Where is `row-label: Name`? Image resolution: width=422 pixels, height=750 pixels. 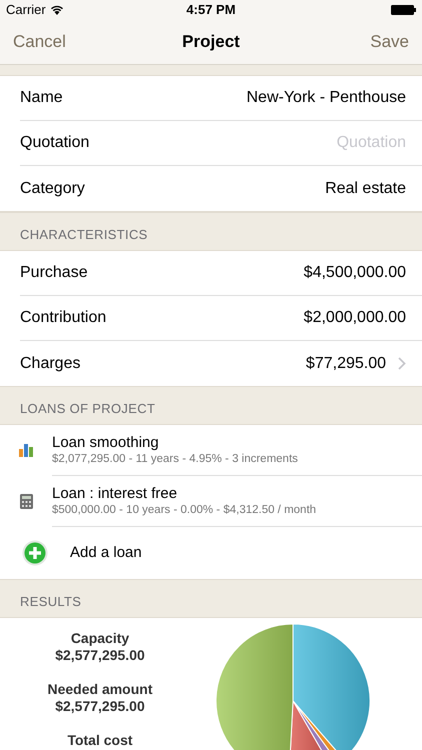 row-label: Name is located at coordinates (41, 98).